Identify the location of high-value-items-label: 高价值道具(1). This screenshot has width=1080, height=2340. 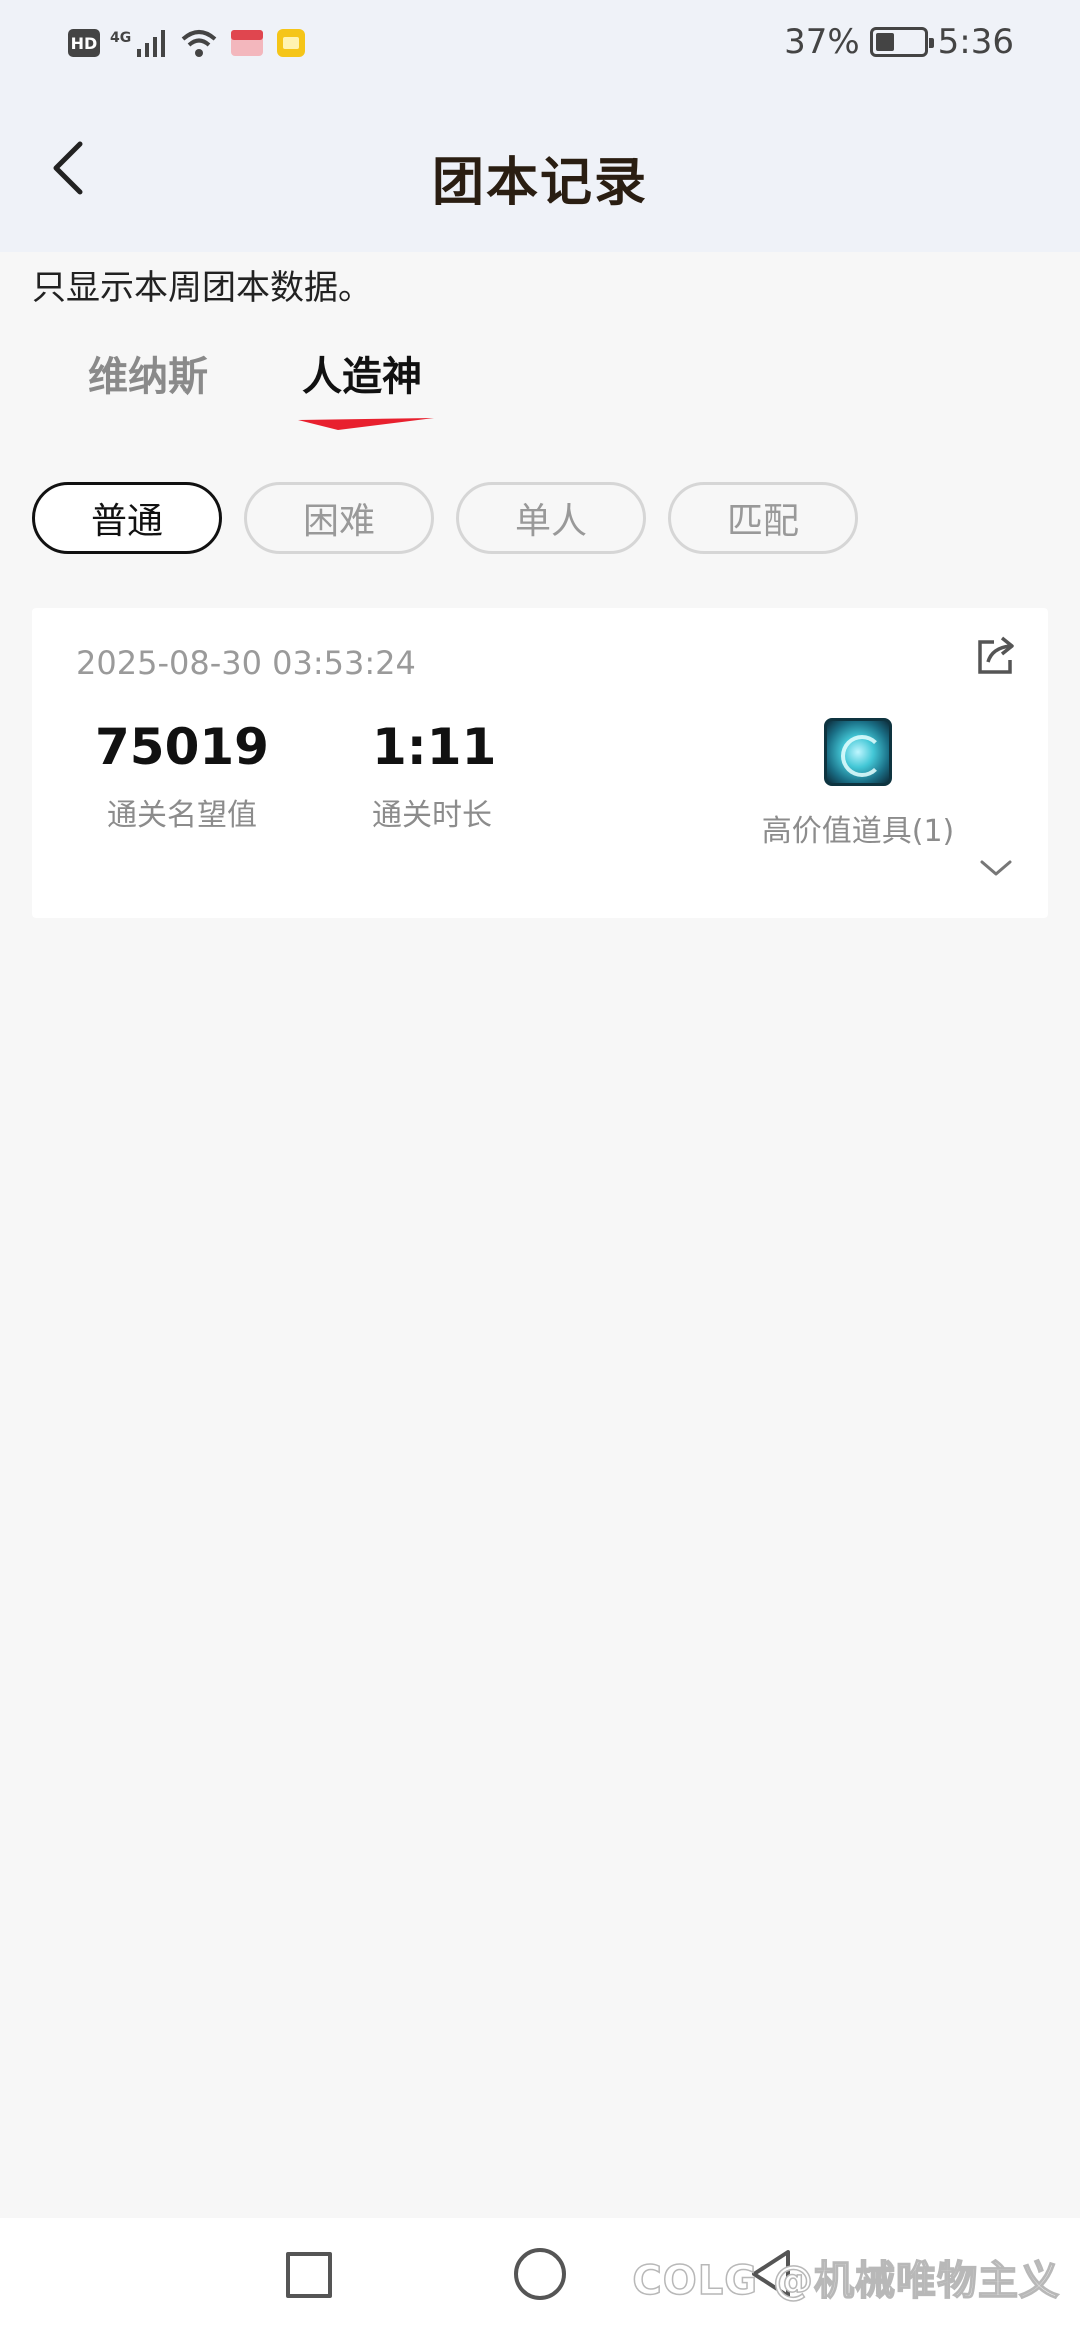
(858, 831).